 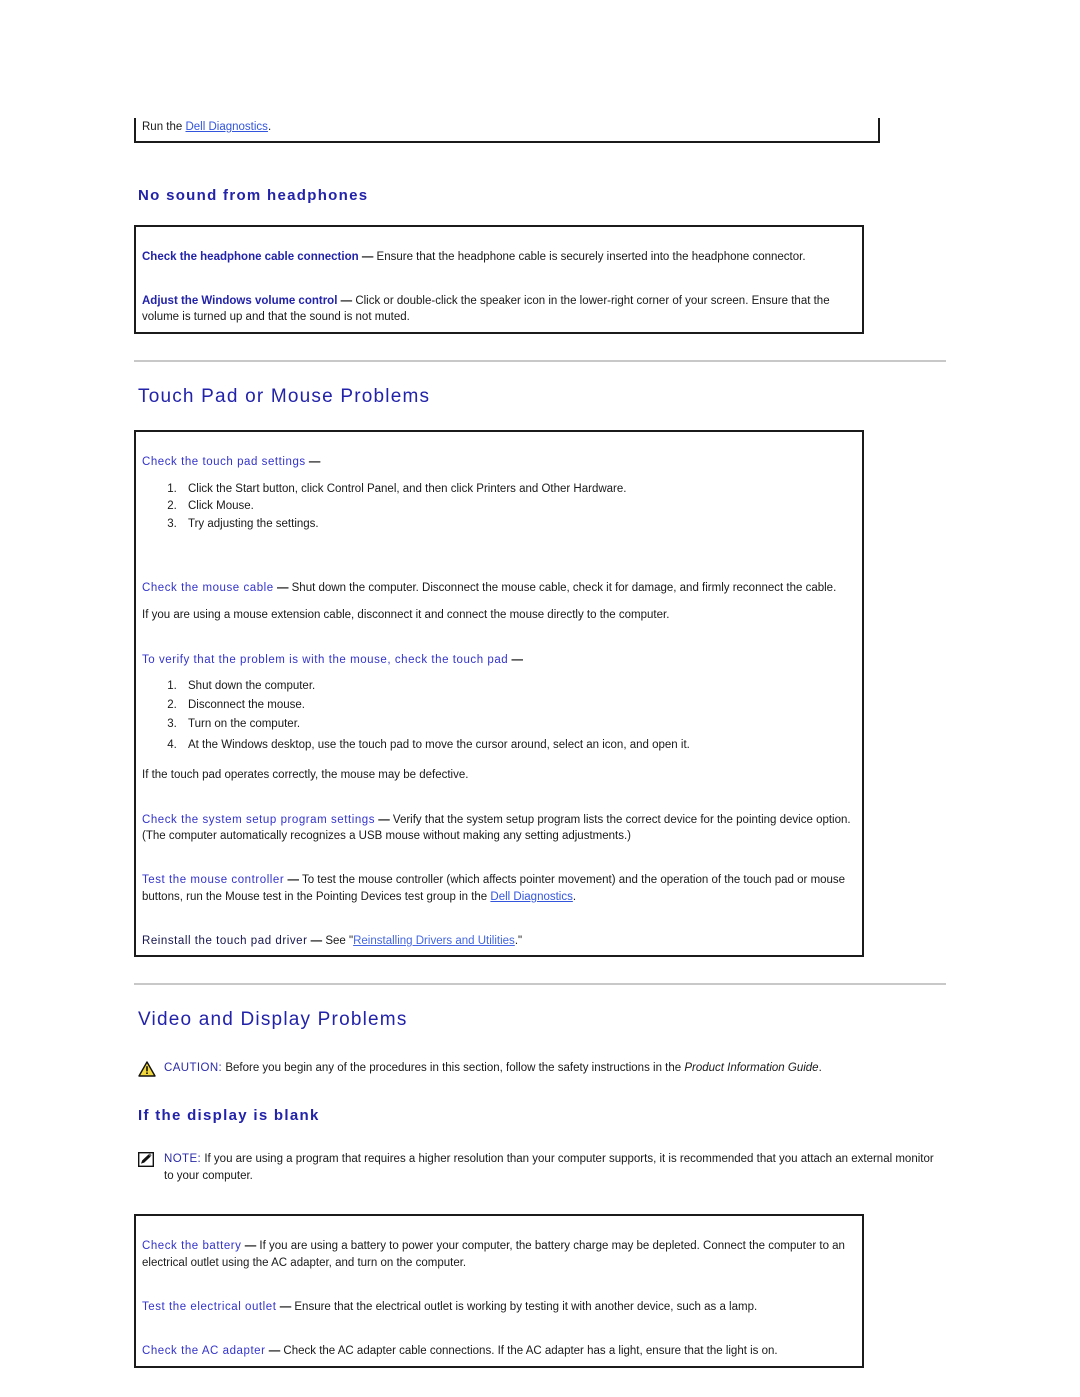 I want to click on list-item: Shut down the computer., so click(x=518, y=687).